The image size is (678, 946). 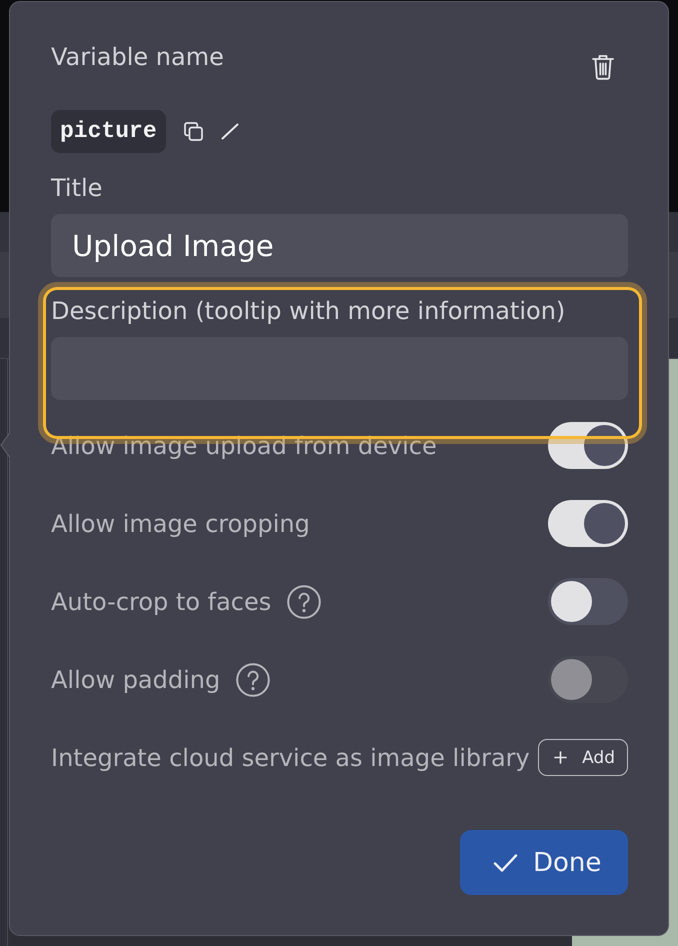 I want to click on pencil-icon, so click(x=229, y=131).